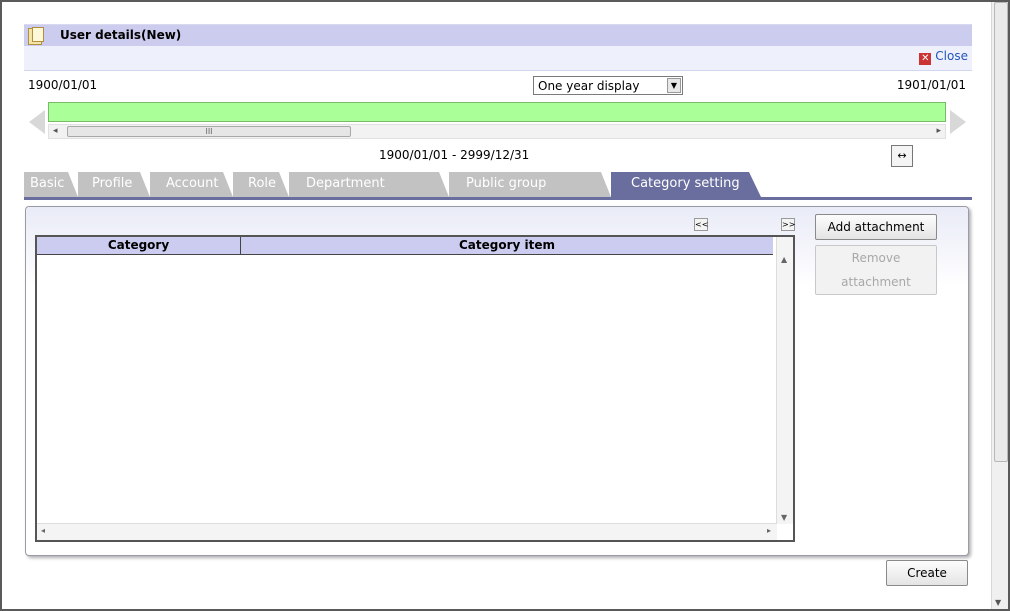  I want to click on timeline-scrollbar: ◂ III ▸, so click(497, 131).